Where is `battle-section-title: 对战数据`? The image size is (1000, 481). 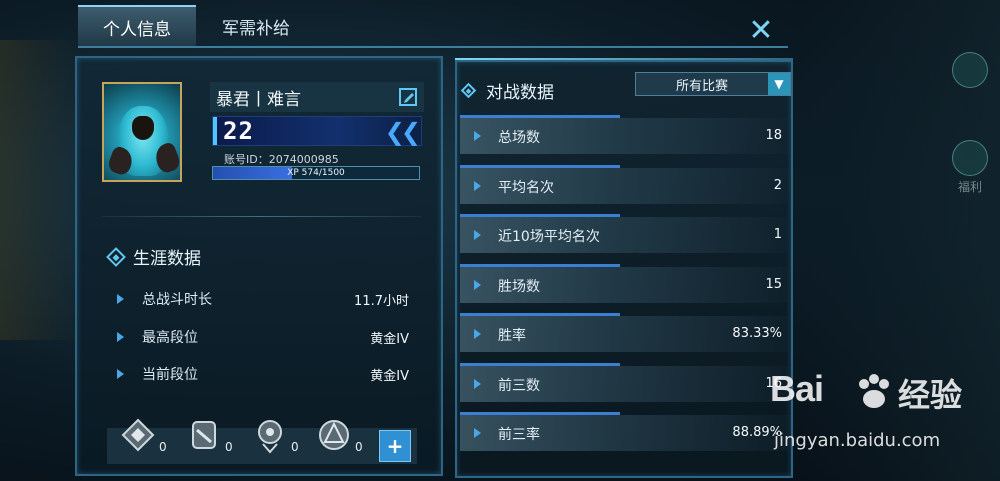
battle-section-title: 对战数据 is located at coordinates (507, 90).